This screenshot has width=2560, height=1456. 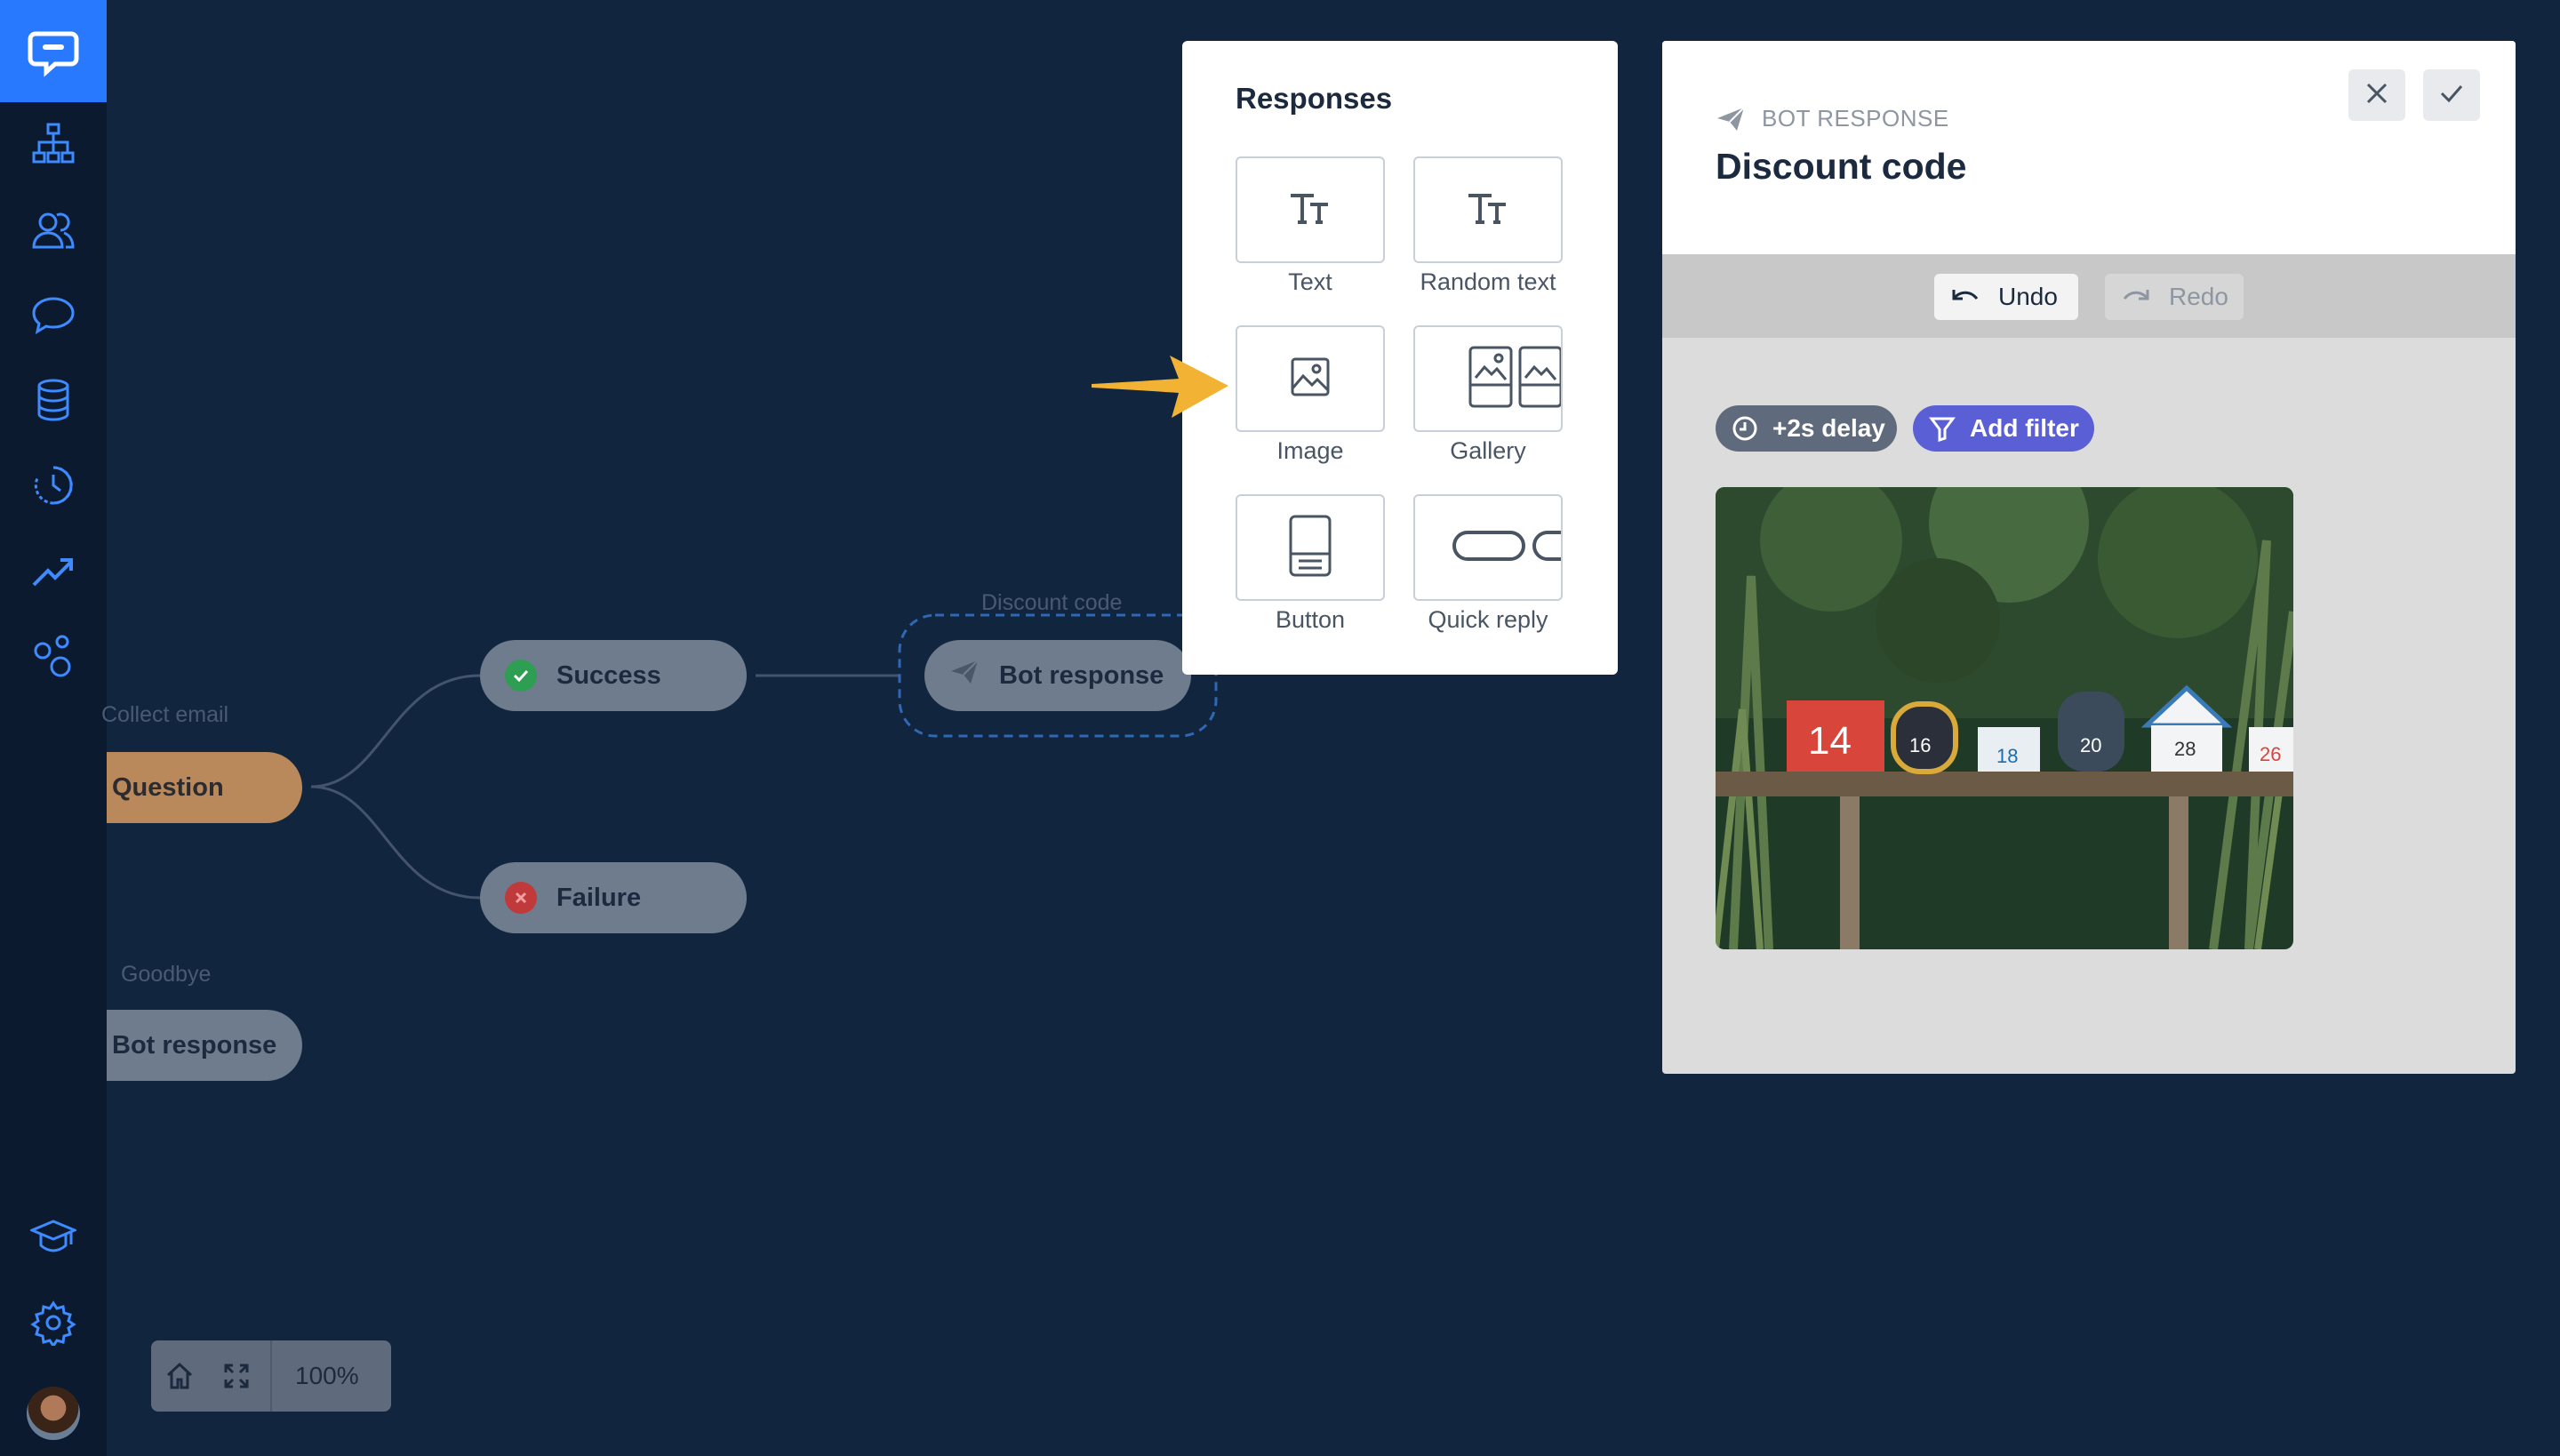 I want to click on text-icon, so click(x=1310, y=210).